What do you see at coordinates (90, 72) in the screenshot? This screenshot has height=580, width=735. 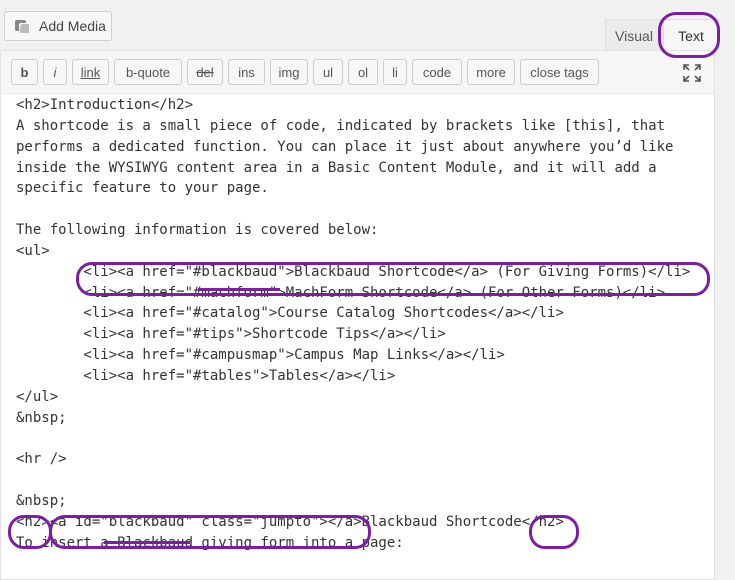 I see `link-button: link` at bounding box center [90, 72].